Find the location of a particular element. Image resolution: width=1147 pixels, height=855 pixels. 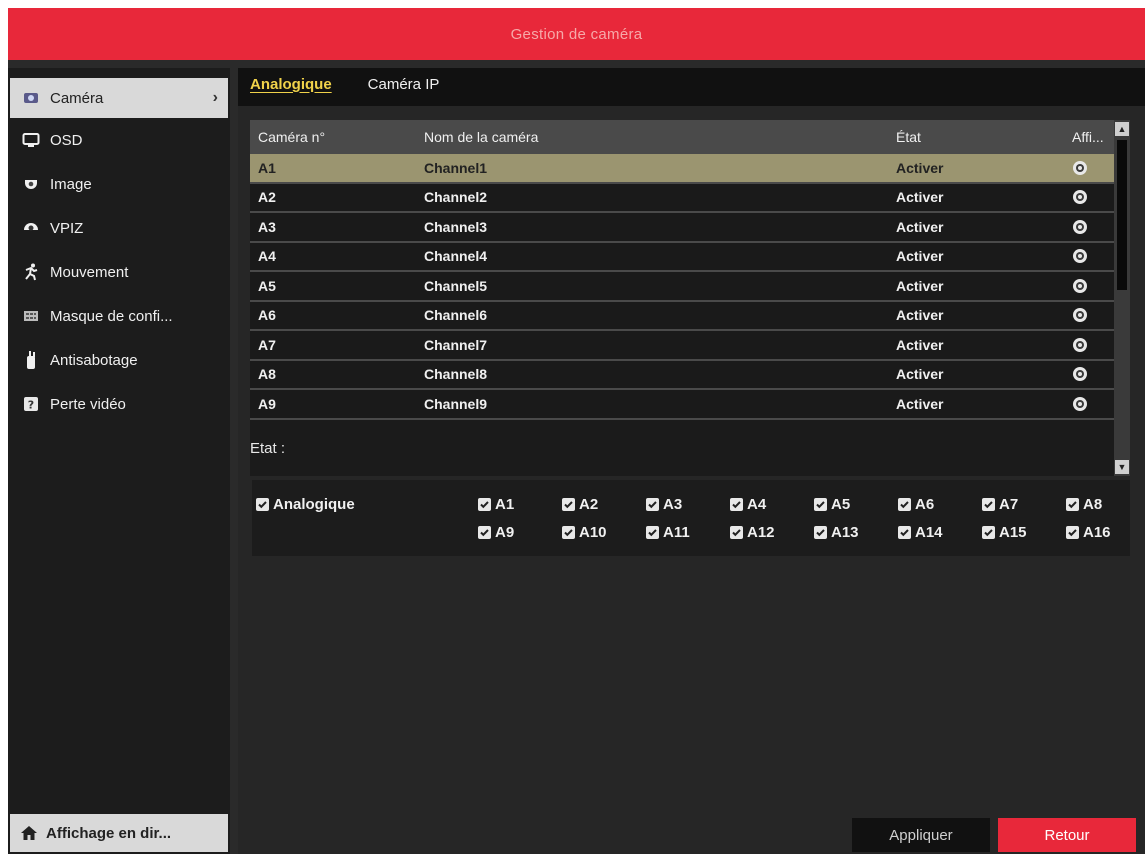

sidebar-item-tamper: Antisabotage is located at coordinates (119, 360).